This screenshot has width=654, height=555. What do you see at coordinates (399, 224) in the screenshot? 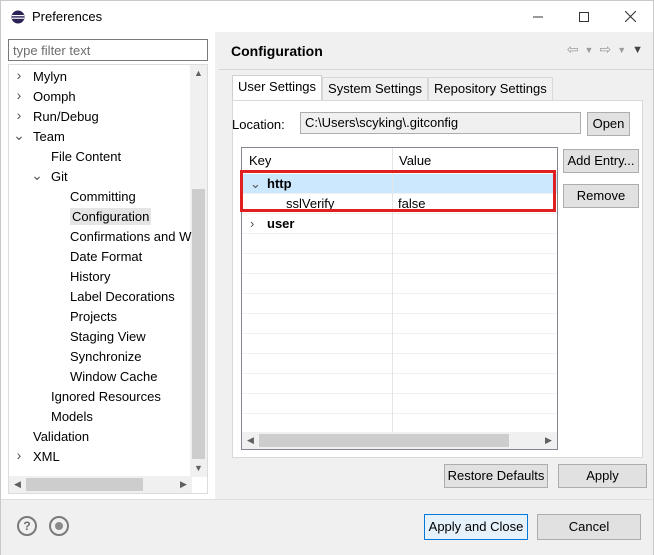
I see `table-row: › user` at bounding box center [399, 224].